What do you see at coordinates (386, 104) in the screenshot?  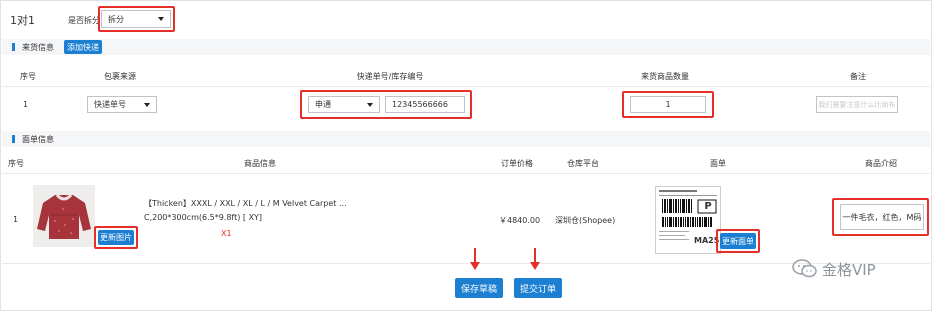 I see `highlight-tracking` at bounding box center [386, 104].